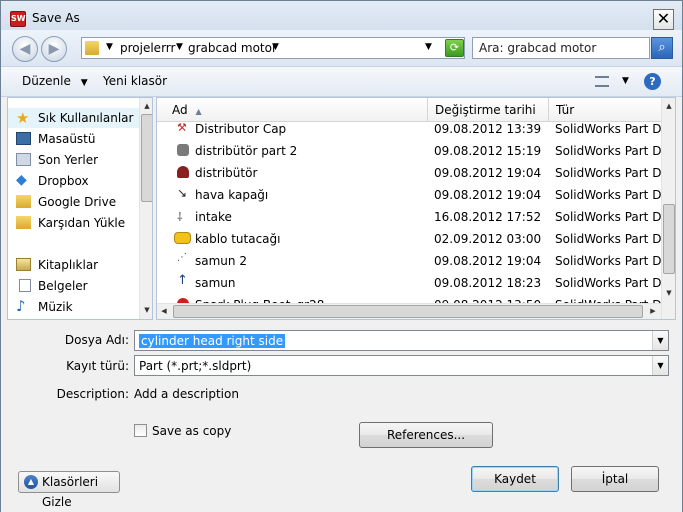 The image size is (683, 512). Describe the element at coordinates (182, 280) in the screenshot. I see `part-file-icon: ↑` at that location.